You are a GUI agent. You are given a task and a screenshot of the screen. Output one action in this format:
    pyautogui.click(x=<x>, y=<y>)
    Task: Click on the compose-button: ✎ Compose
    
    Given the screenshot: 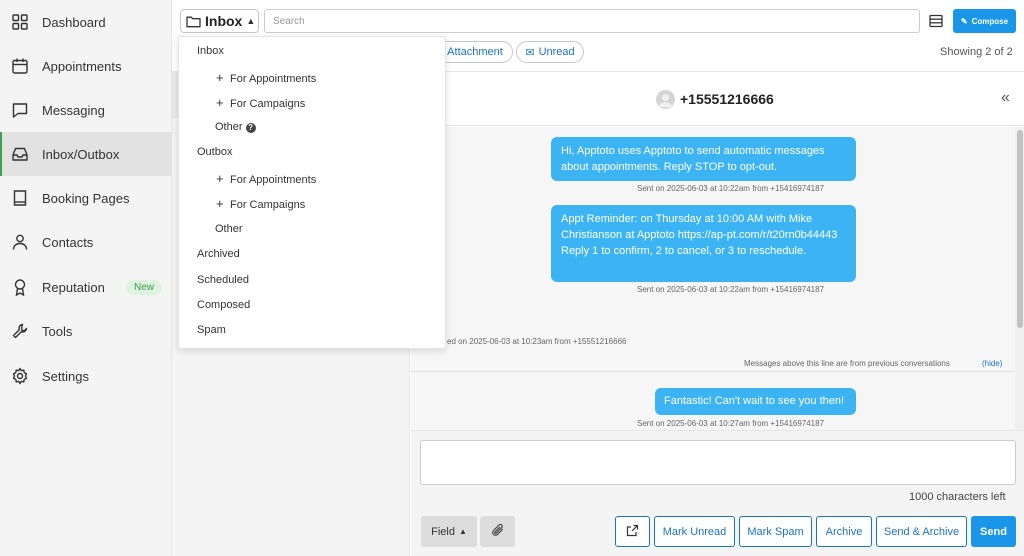 What is the action you would take?
    pyautogui.click(x=984, y=21)
    